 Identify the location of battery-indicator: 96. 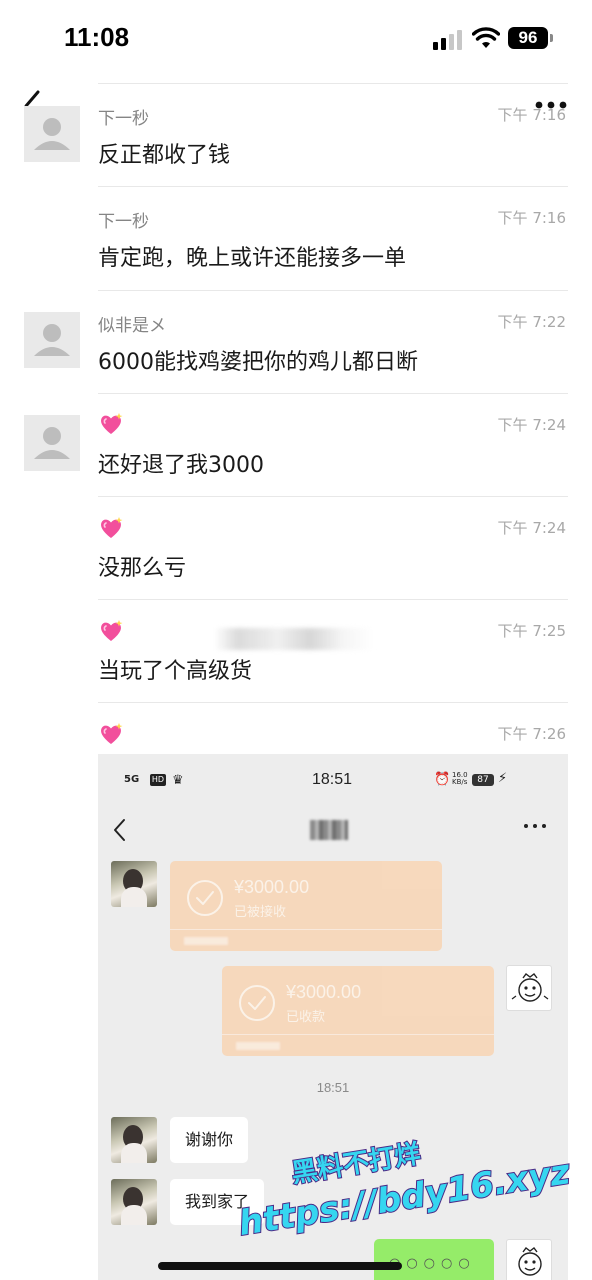
(530, 38).